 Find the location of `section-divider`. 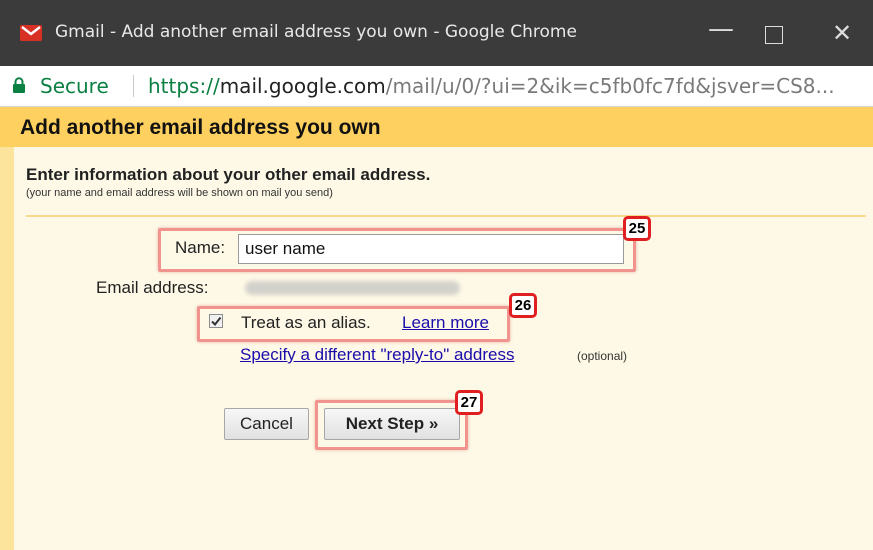

section-divider is located at coordinates (446, 216).